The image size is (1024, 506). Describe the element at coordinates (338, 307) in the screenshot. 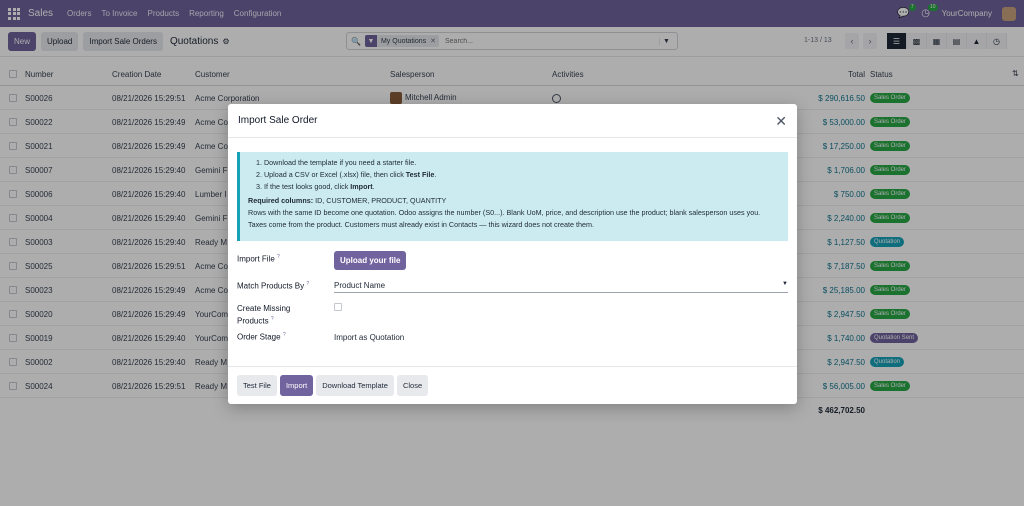

I see `create-missing-checkbox` at that location.